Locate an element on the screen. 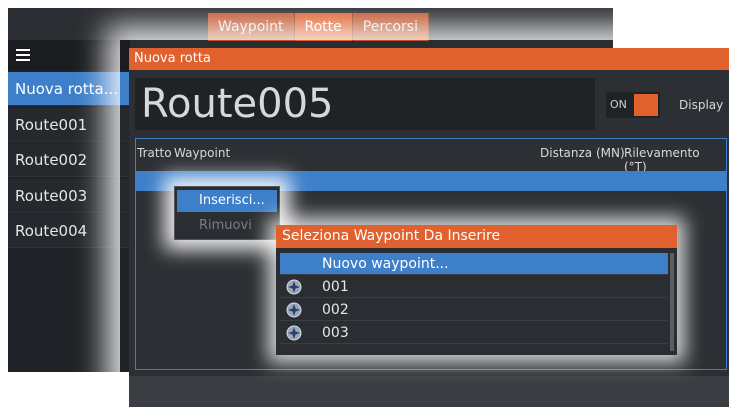 The image size is (729, 407). display-label: Display is located at coordinates (701, 105).